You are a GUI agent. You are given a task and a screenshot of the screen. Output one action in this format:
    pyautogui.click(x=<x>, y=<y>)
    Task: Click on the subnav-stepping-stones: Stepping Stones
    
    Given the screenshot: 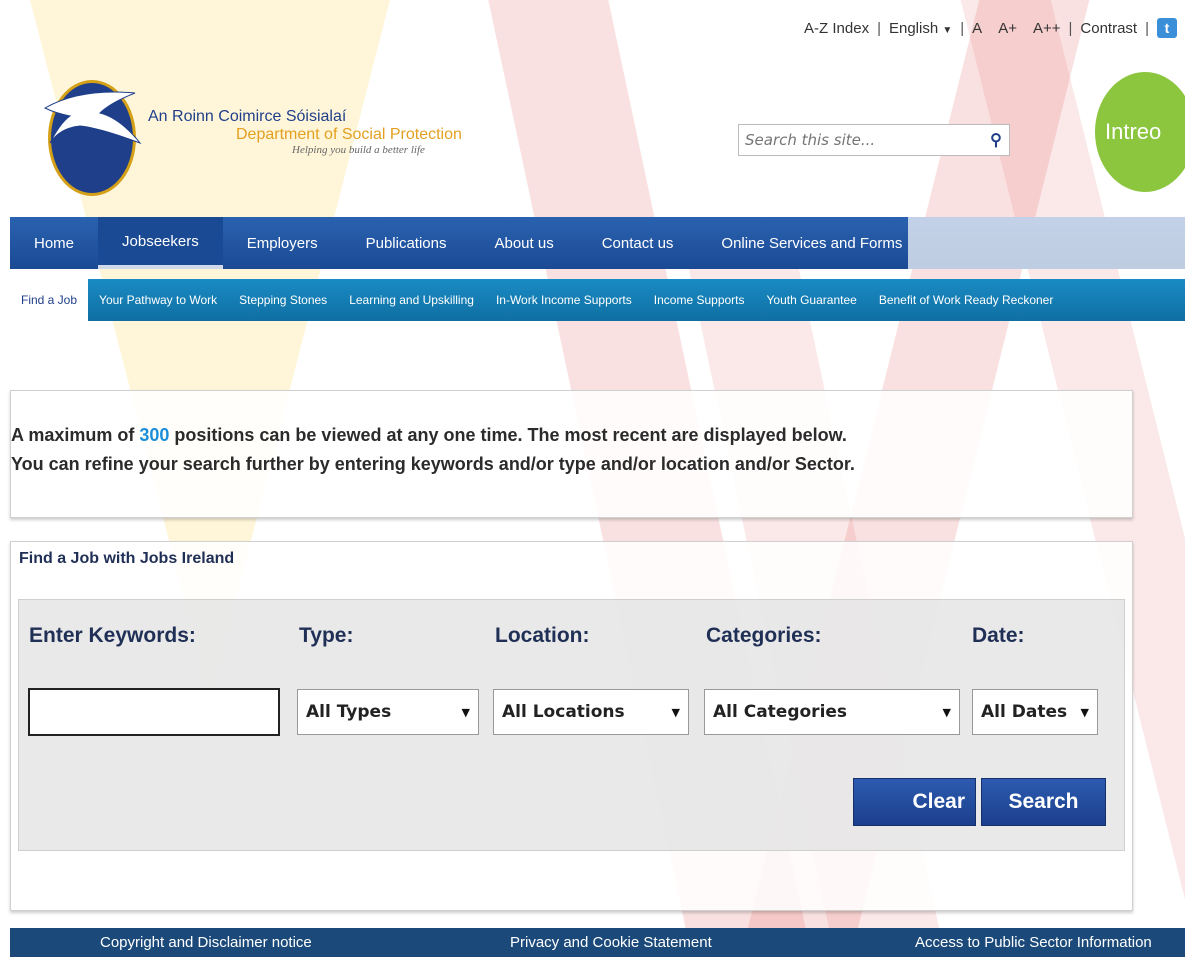 What is the action you would take?
    pyautogui.click(x=283, y=300)
    